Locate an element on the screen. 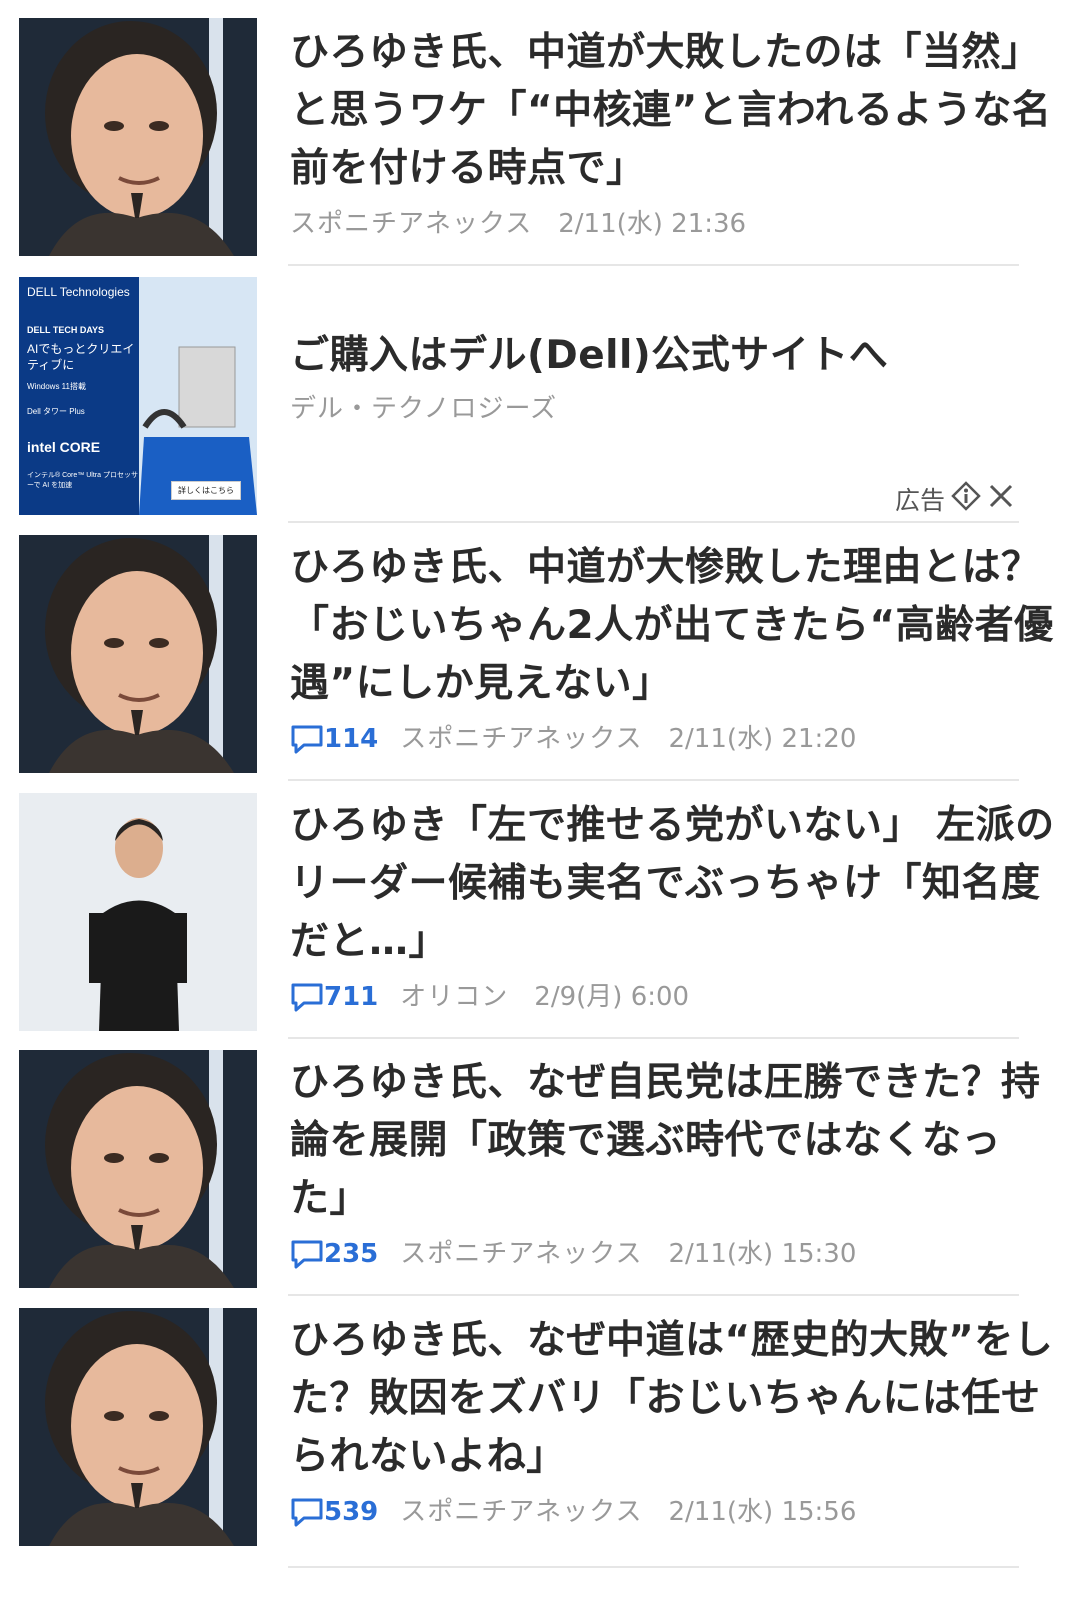  article-meta: 114 スポニチアネックス 2/11(水) 21:20 is located at coordinates (674, 739).